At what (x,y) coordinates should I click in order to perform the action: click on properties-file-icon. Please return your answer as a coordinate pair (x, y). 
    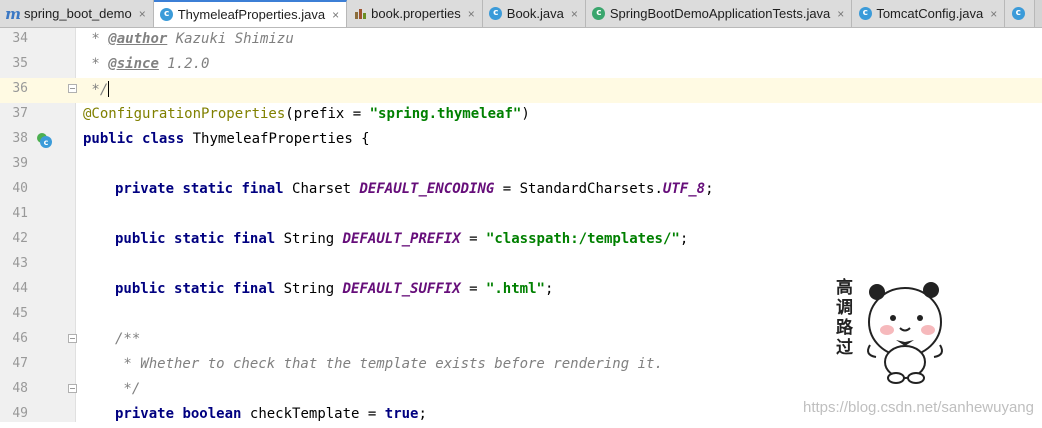
    Looking at the image, I should click on (360, 14).